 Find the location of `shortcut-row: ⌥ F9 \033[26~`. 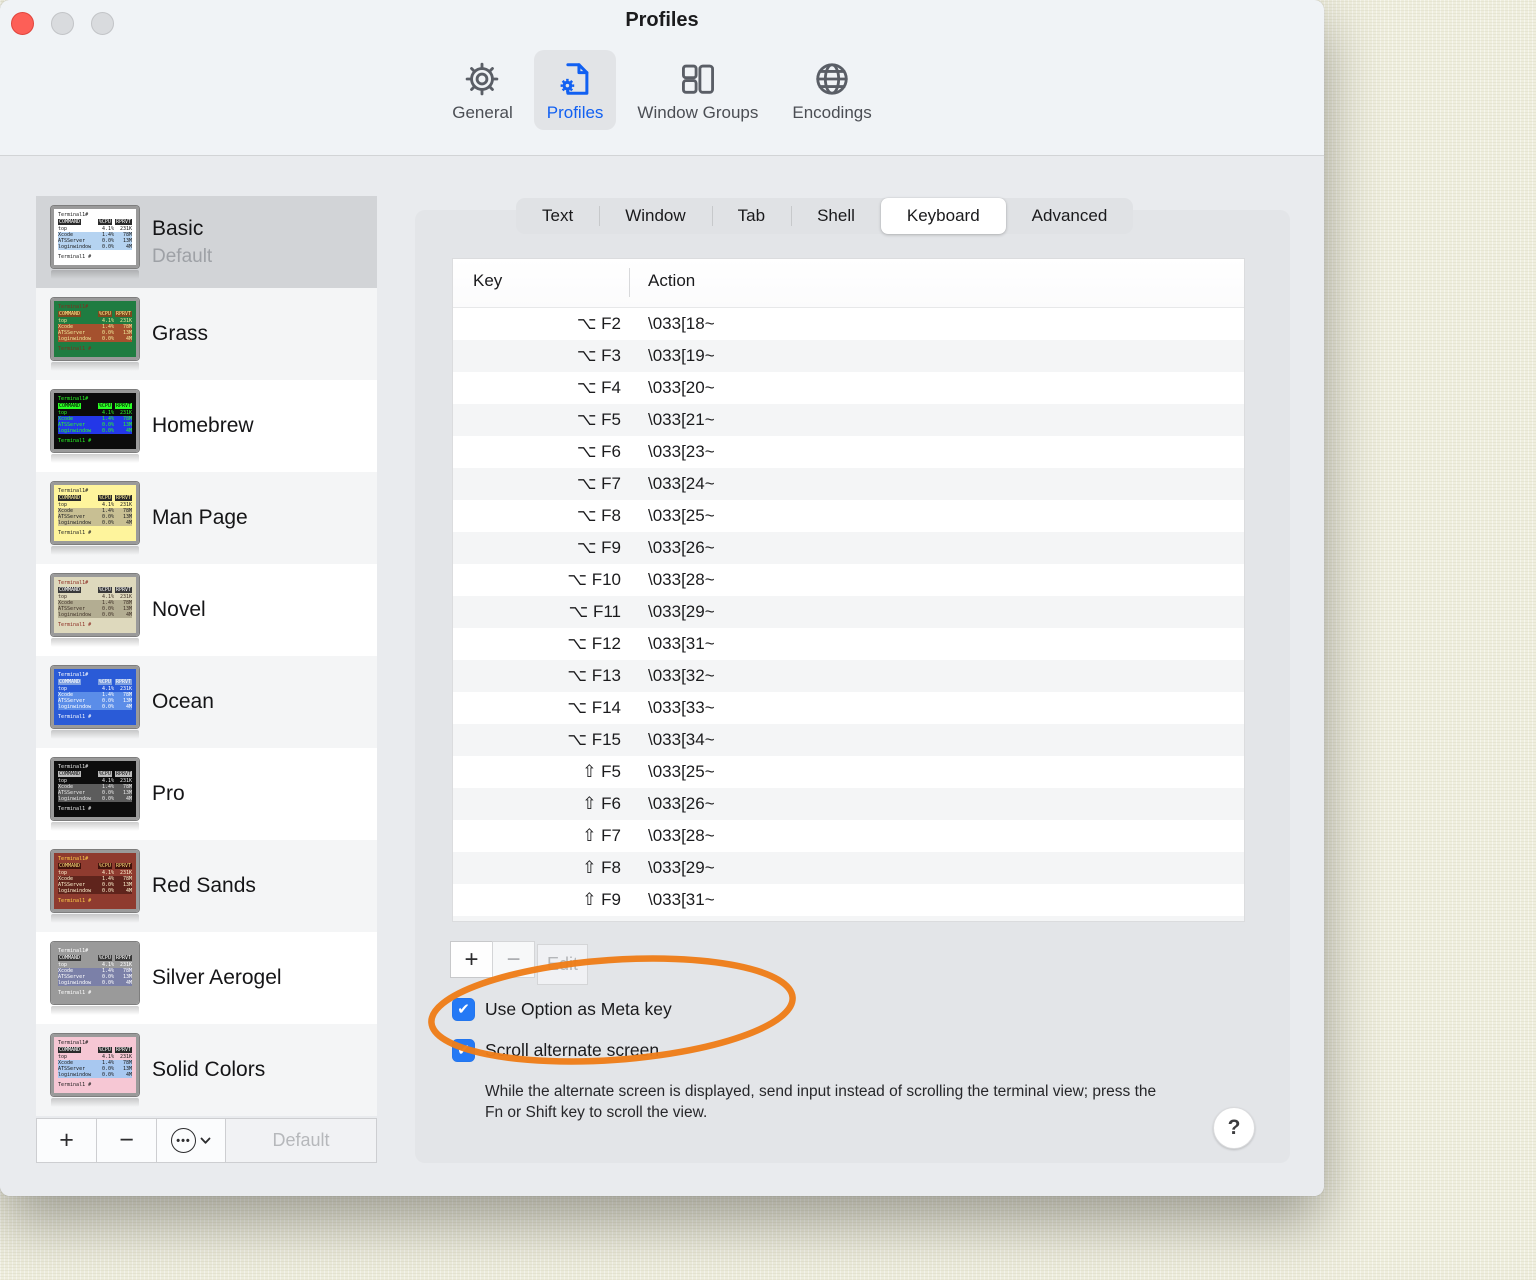

shortcut-row: ⌥ F9 \033[26~ is located at coordinates (848, 548).